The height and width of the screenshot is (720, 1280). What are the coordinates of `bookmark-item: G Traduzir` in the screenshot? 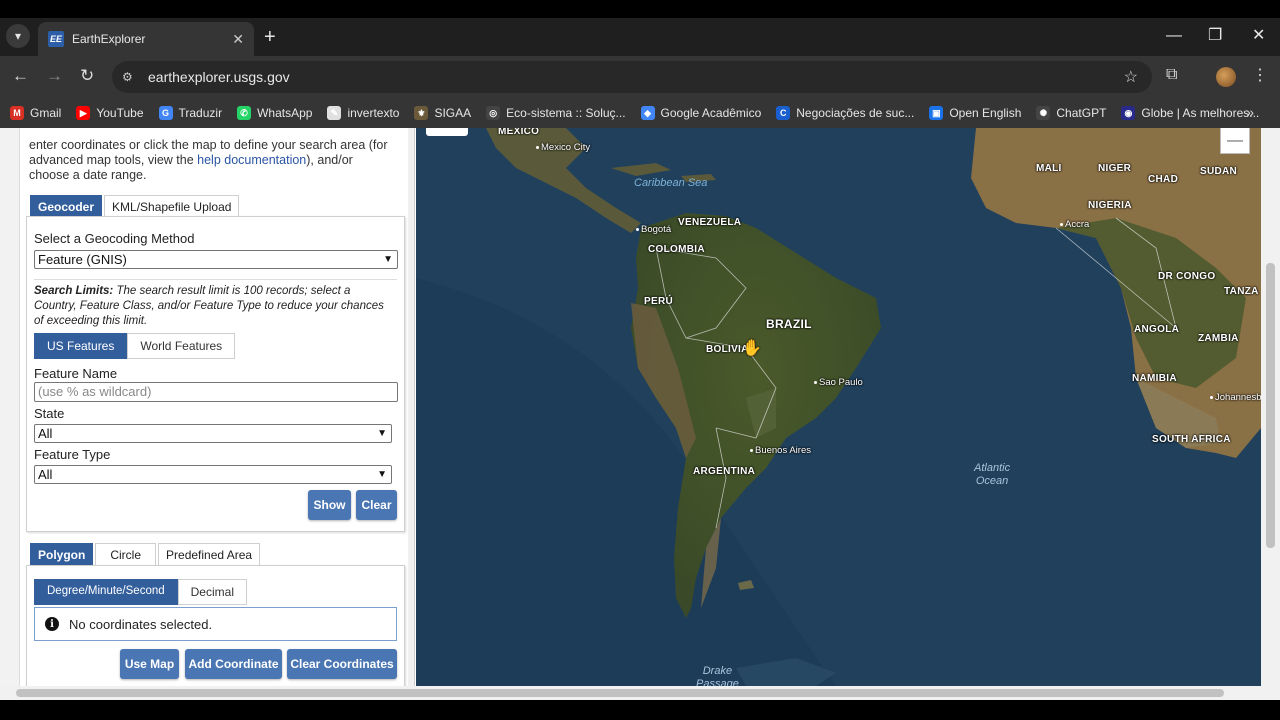 It's located at (190, 113).